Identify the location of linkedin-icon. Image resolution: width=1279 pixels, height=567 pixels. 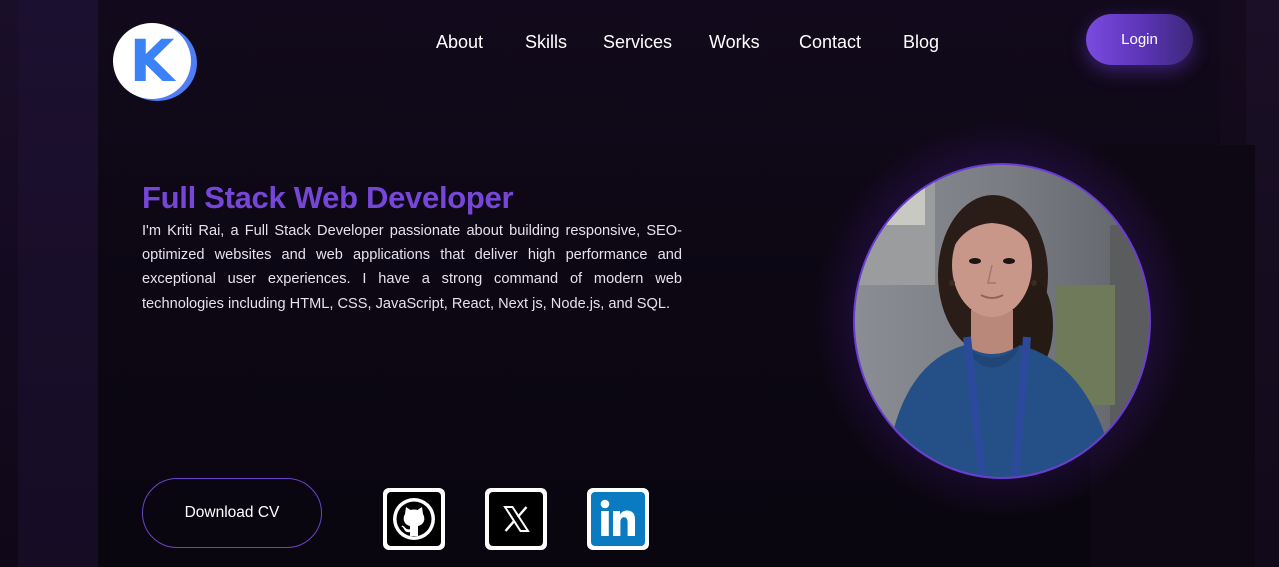
(618, 519).